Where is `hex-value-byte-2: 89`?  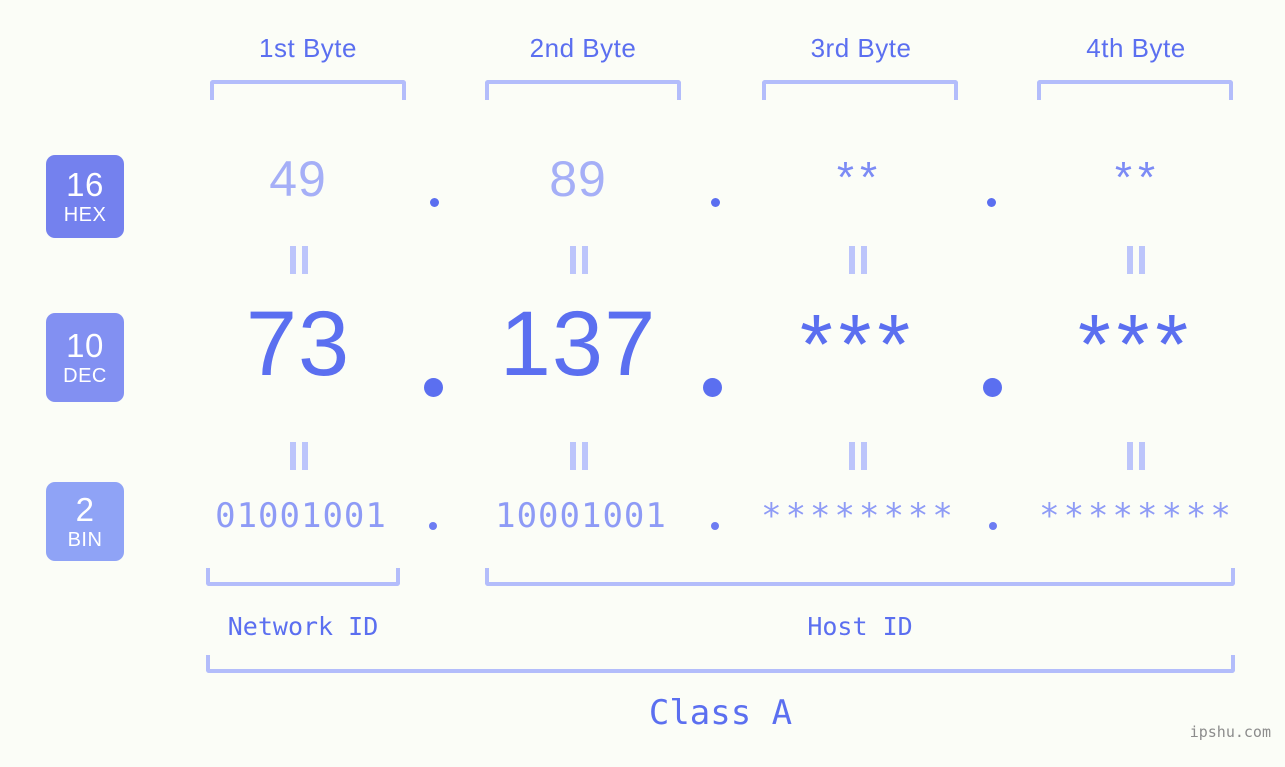 hex-value-byte-2: 89 is located at coordinates (578, 179).